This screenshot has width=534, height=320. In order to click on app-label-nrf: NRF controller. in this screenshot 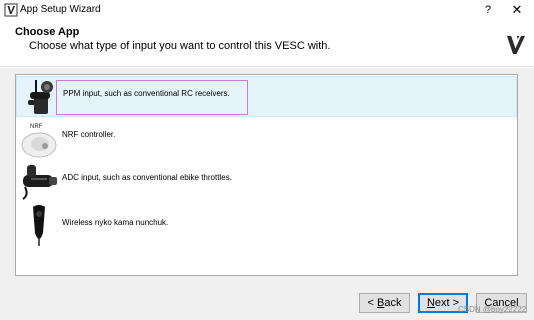, I will do `click(89, 134)`.